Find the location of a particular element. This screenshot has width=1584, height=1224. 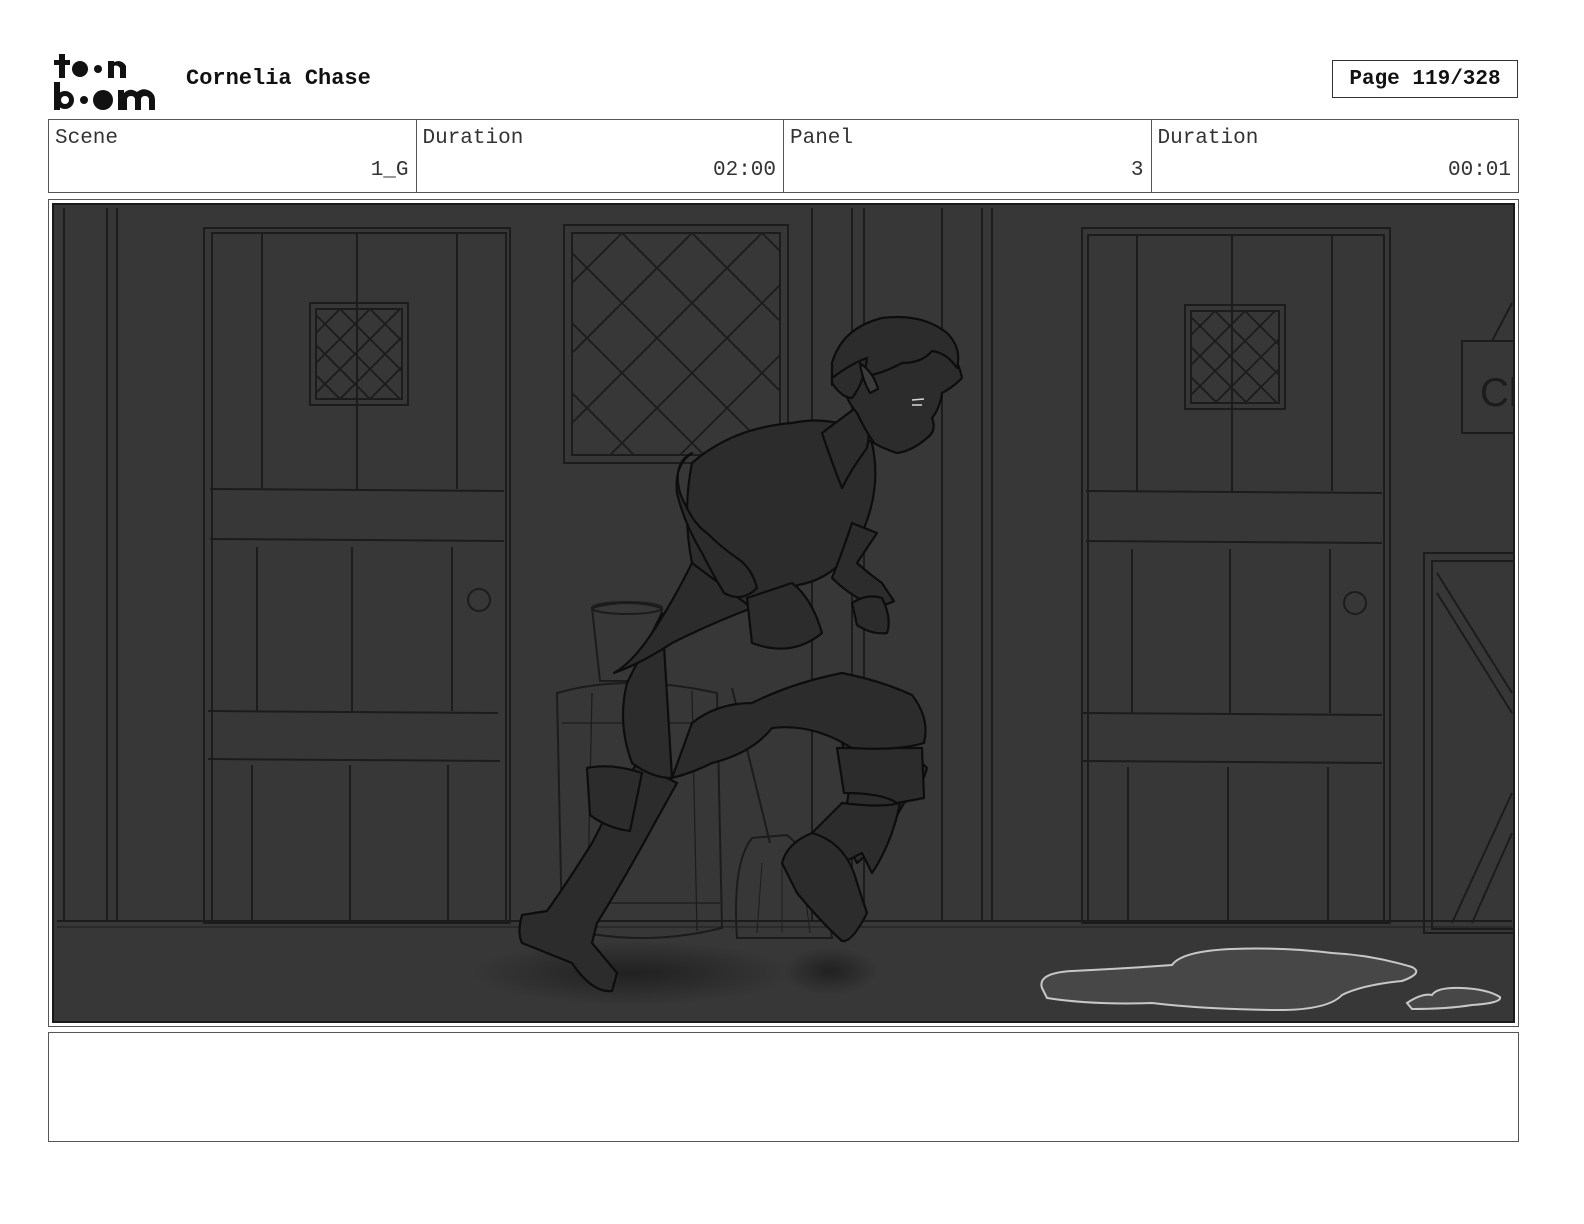

page-indicator: Page 119/328 is located at coordinates (1425, 79).